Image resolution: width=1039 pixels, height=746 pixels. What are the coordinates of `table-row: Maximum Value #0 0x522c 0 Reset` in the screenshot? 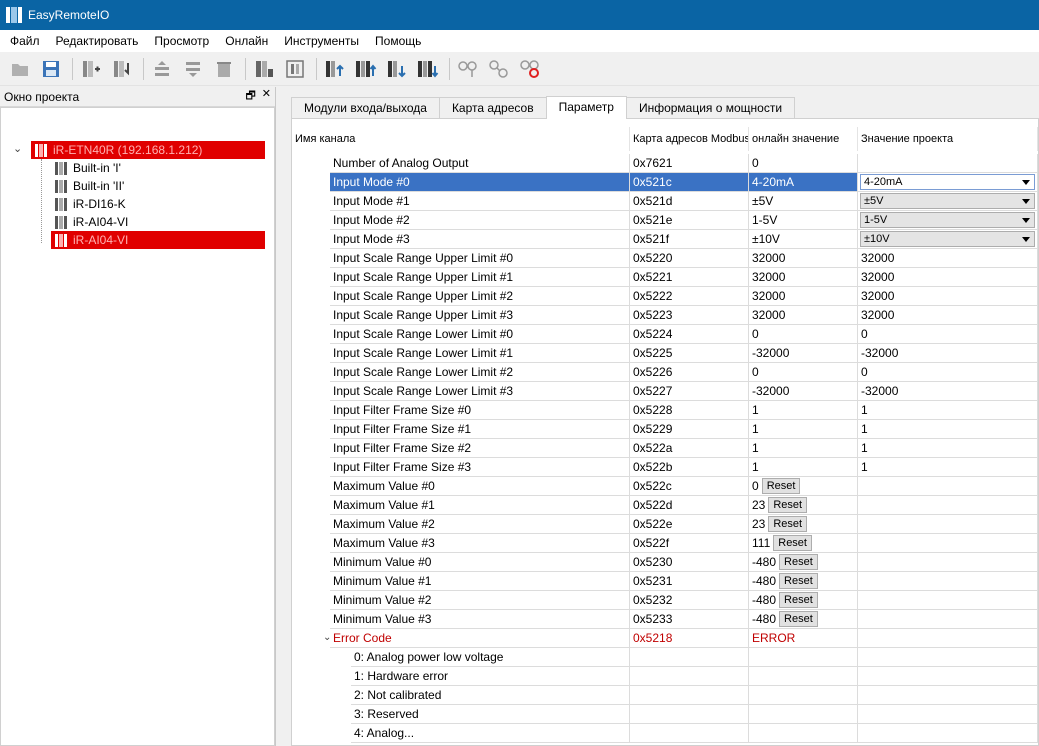 It's located at (665, 486).